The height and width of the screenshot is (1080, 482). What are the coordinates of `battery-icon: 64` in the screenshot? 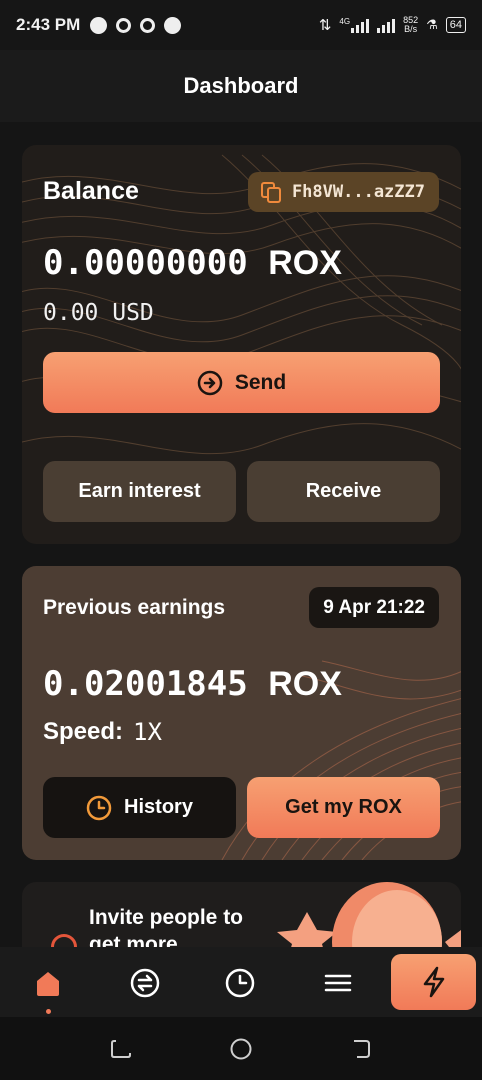 It's located at (455, 25).